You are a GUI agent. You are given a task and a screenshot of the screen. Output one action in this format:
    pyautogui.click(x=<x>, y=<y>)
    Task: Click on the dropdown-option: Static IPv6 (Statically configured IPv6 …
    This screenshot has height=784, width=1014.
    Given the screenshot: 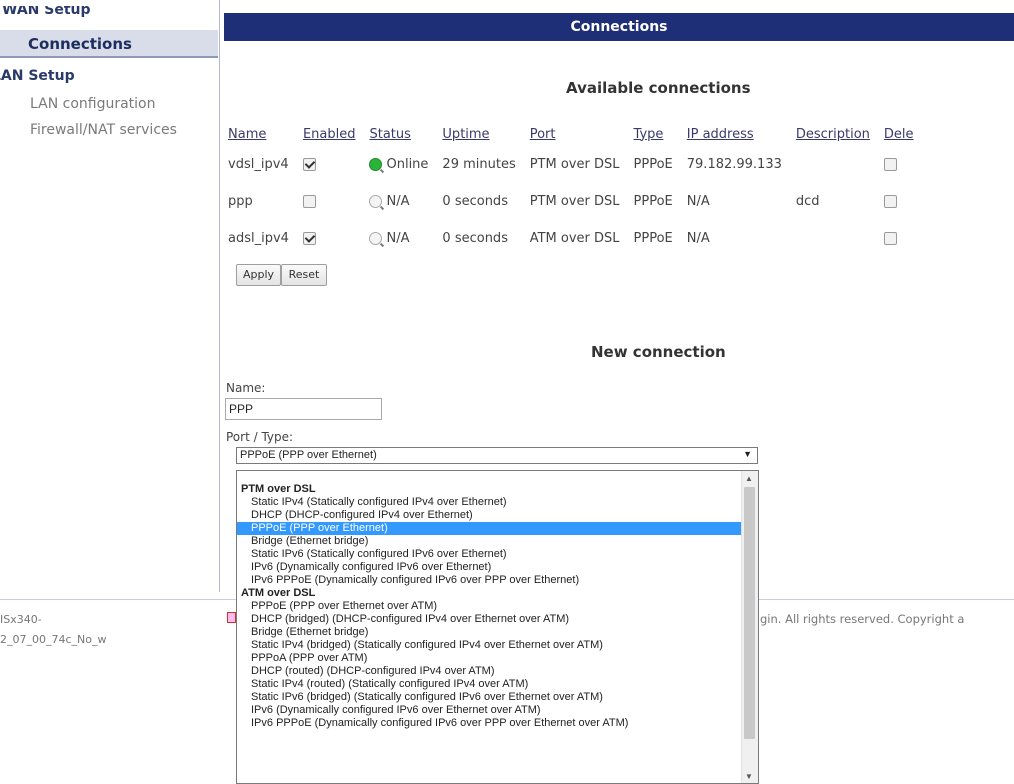 What is the action you would take?
    pyautogui.click(x=497, y=554)
    